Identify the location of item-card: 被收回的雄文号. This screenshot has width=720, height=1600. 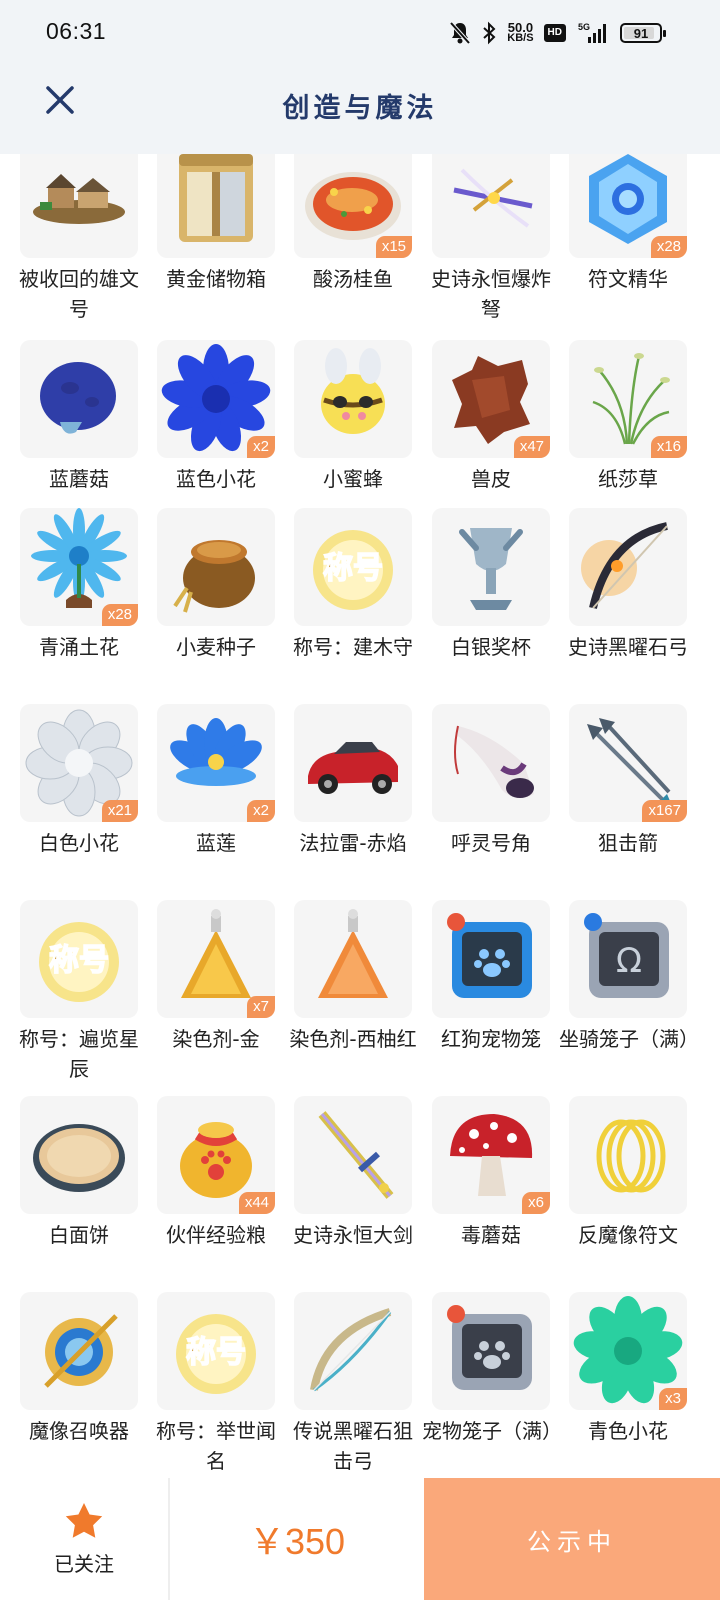
(88, 245).